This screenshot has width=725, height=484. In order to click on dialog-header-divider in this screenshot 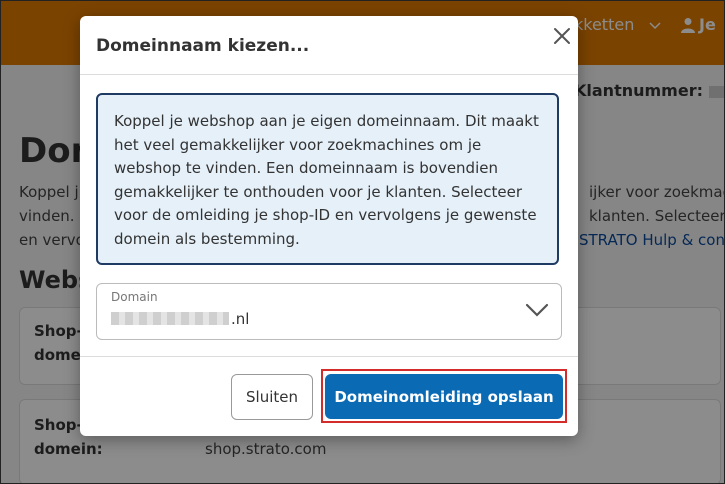, I will do `click(329, 74)`.